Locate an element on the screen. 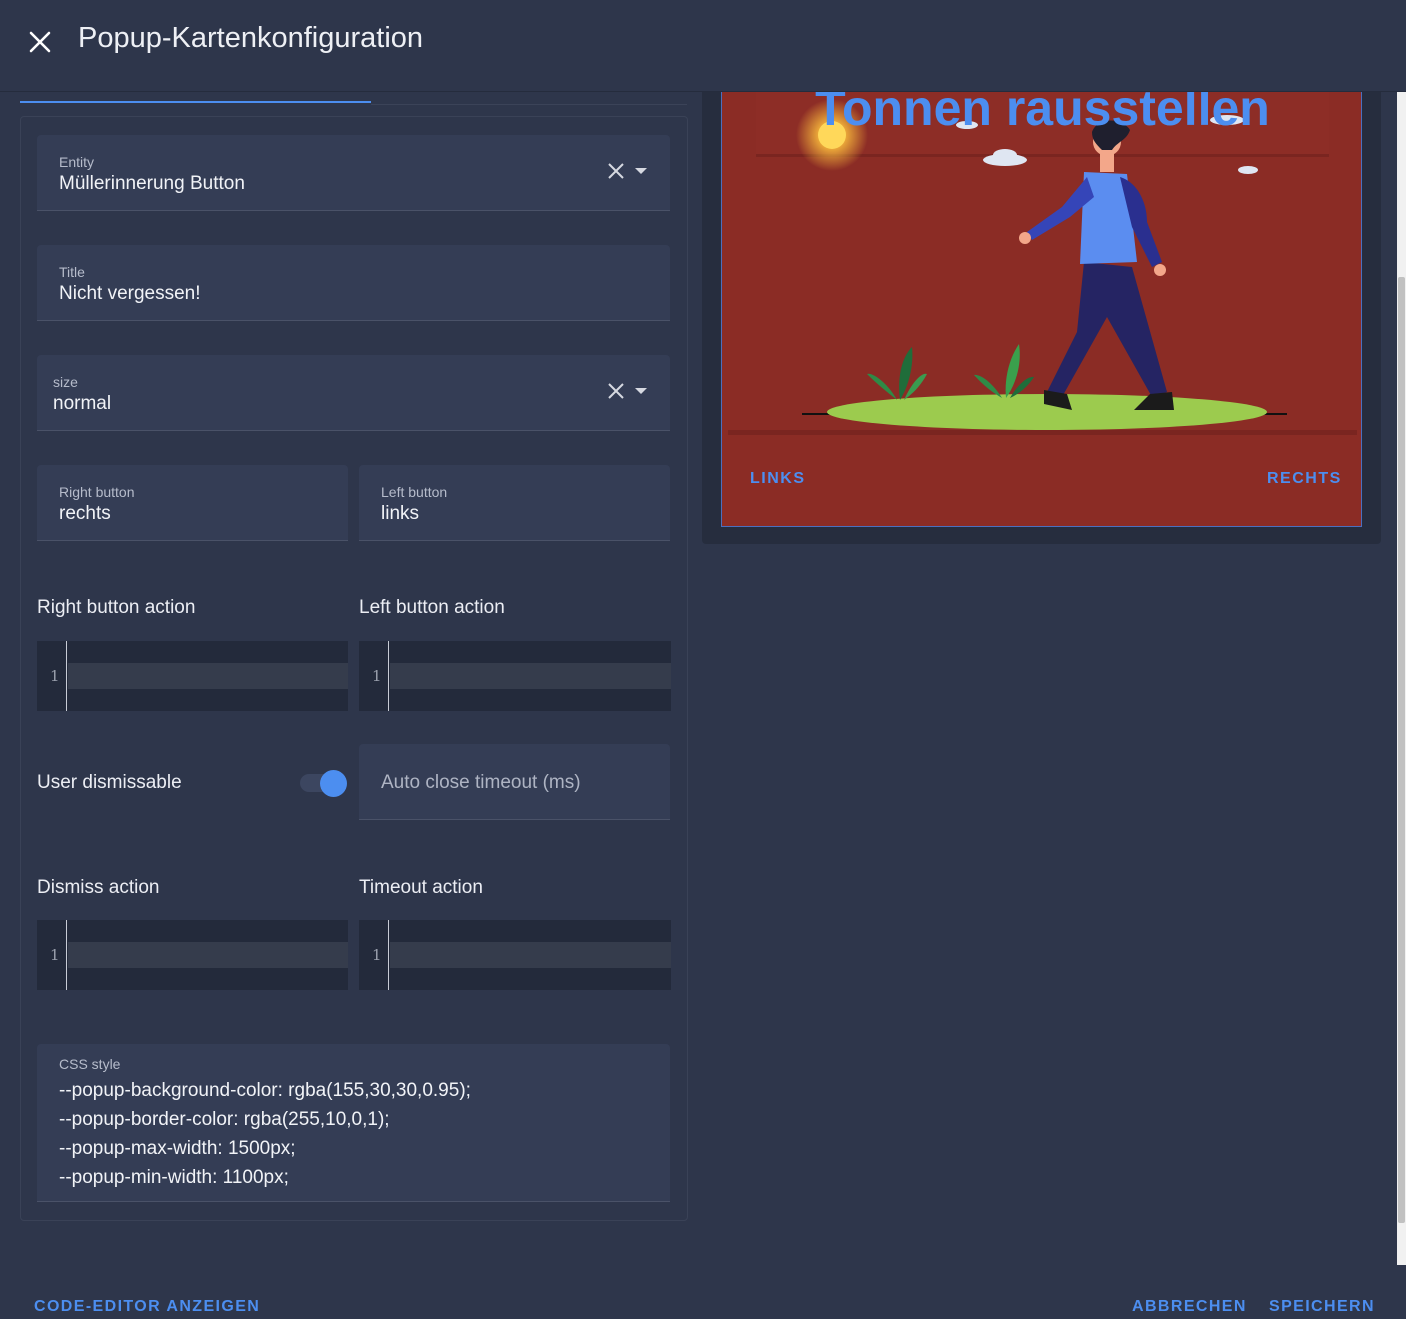 The width and height of the screenshot is (1406, 1319). scrollbar is located at coordinates (1401, 678).